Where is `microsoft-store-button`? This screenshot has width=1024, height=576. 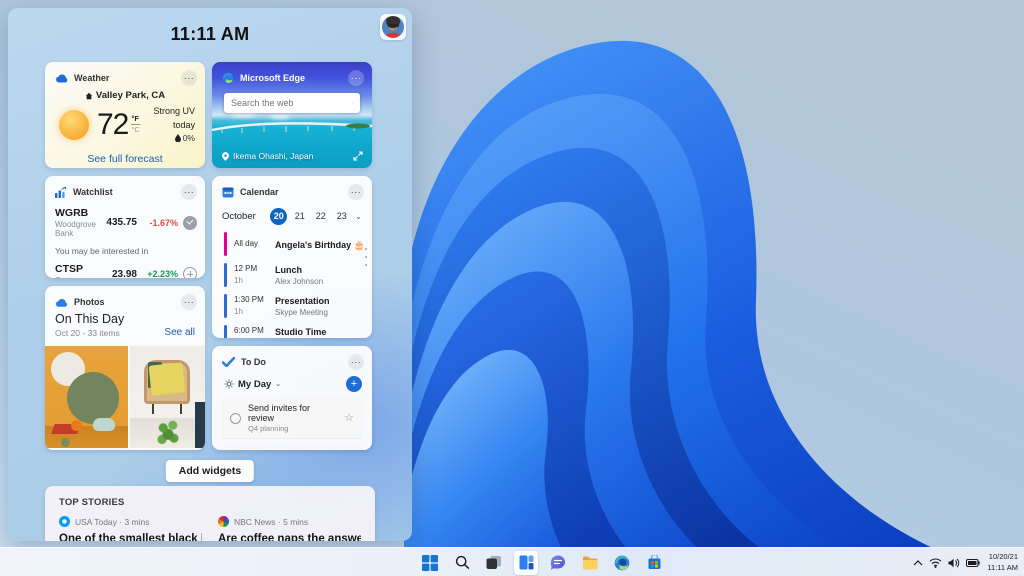 microsoft-store-button is located at coordinates (654, 563).